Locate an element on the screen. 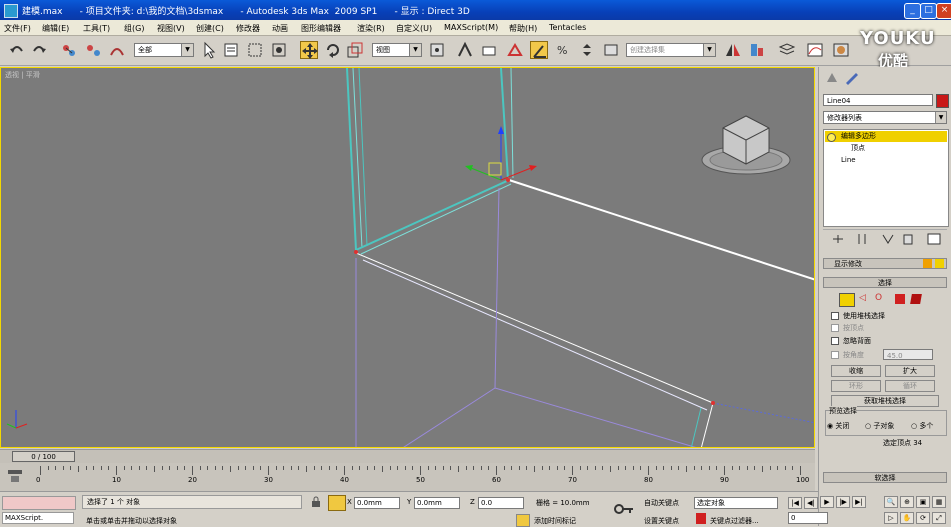  rollout-soft-selection: 软选择 is located at coordinates (885, 477).